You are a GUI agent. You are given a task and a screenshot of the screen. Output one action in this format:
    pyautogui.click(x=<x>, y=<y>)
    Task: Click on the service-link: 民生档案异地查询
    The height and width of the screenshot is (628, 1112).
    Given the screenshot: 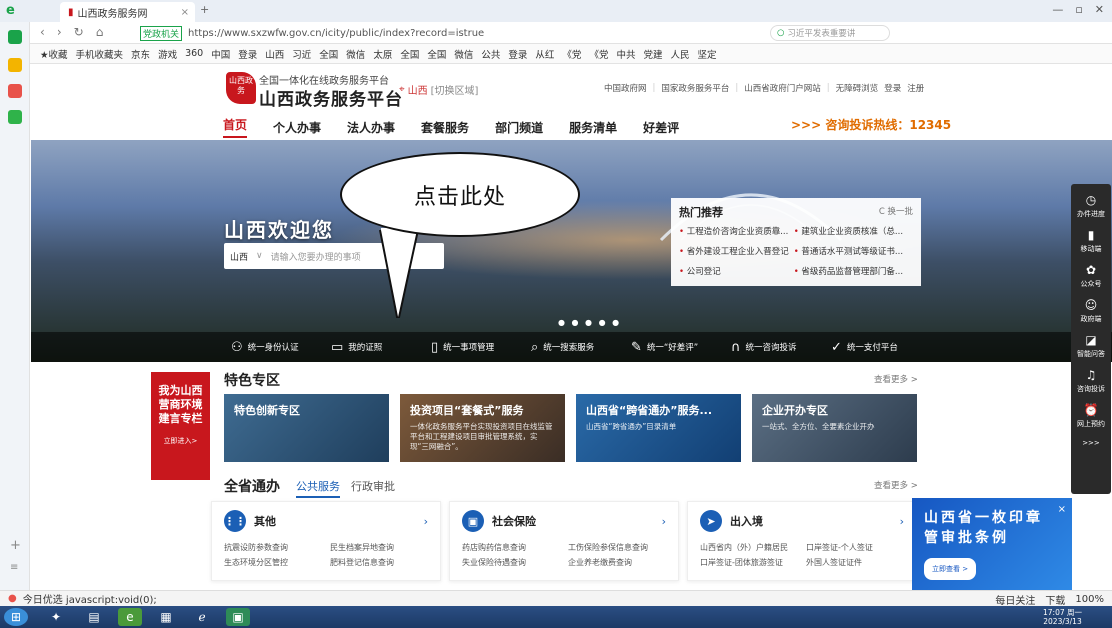 What is the action you would take?
    pyautogui.click(x=379, y=547)
    